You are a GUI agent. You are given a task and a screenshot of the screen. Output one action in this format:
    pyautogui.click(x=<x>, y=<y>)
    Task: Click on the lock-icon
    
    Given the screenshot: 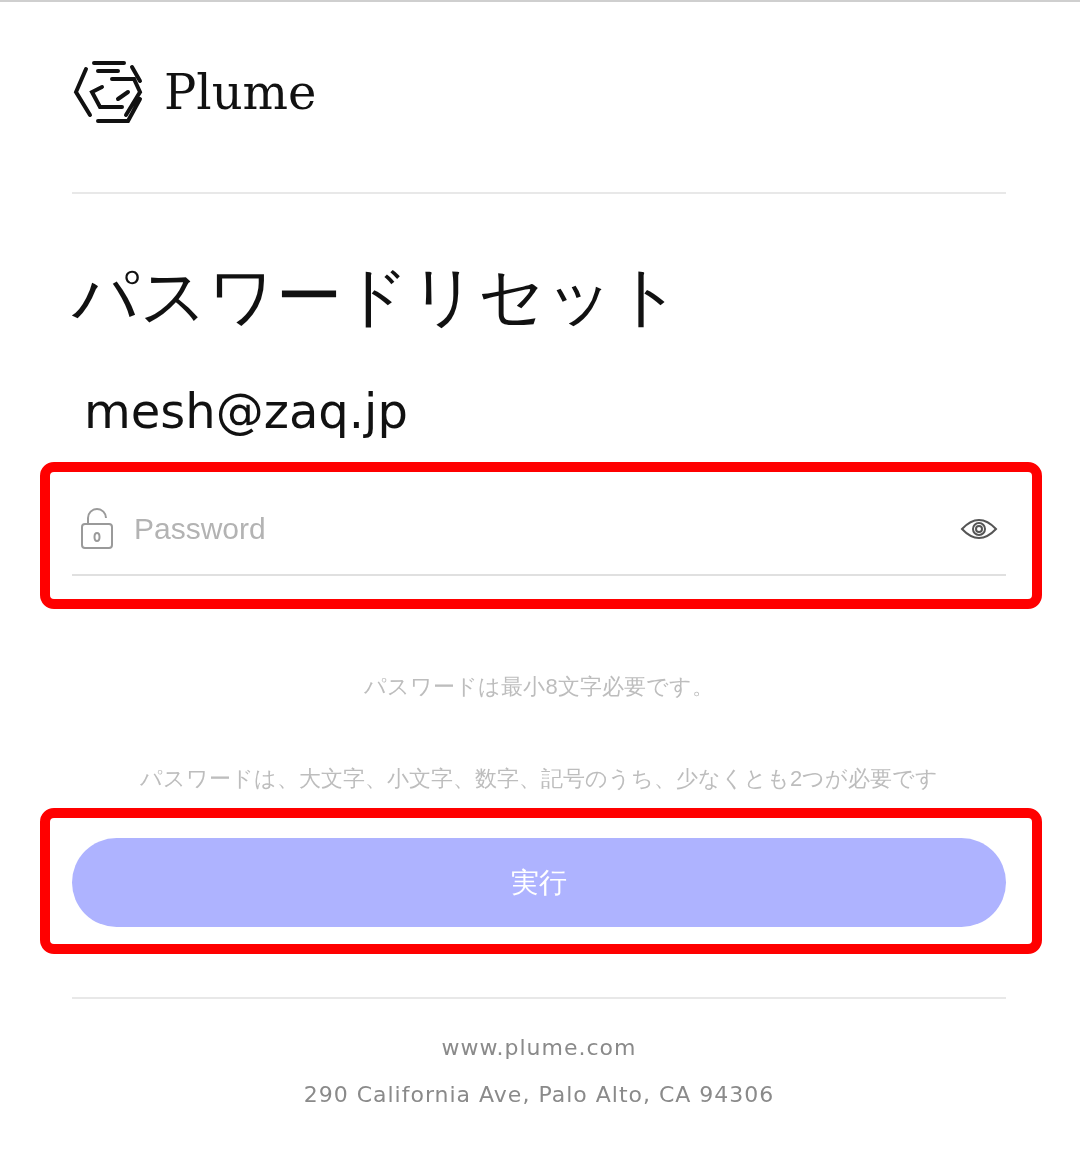 What is the action you would take?
    pyautogui.click(x=97, y=529)
    